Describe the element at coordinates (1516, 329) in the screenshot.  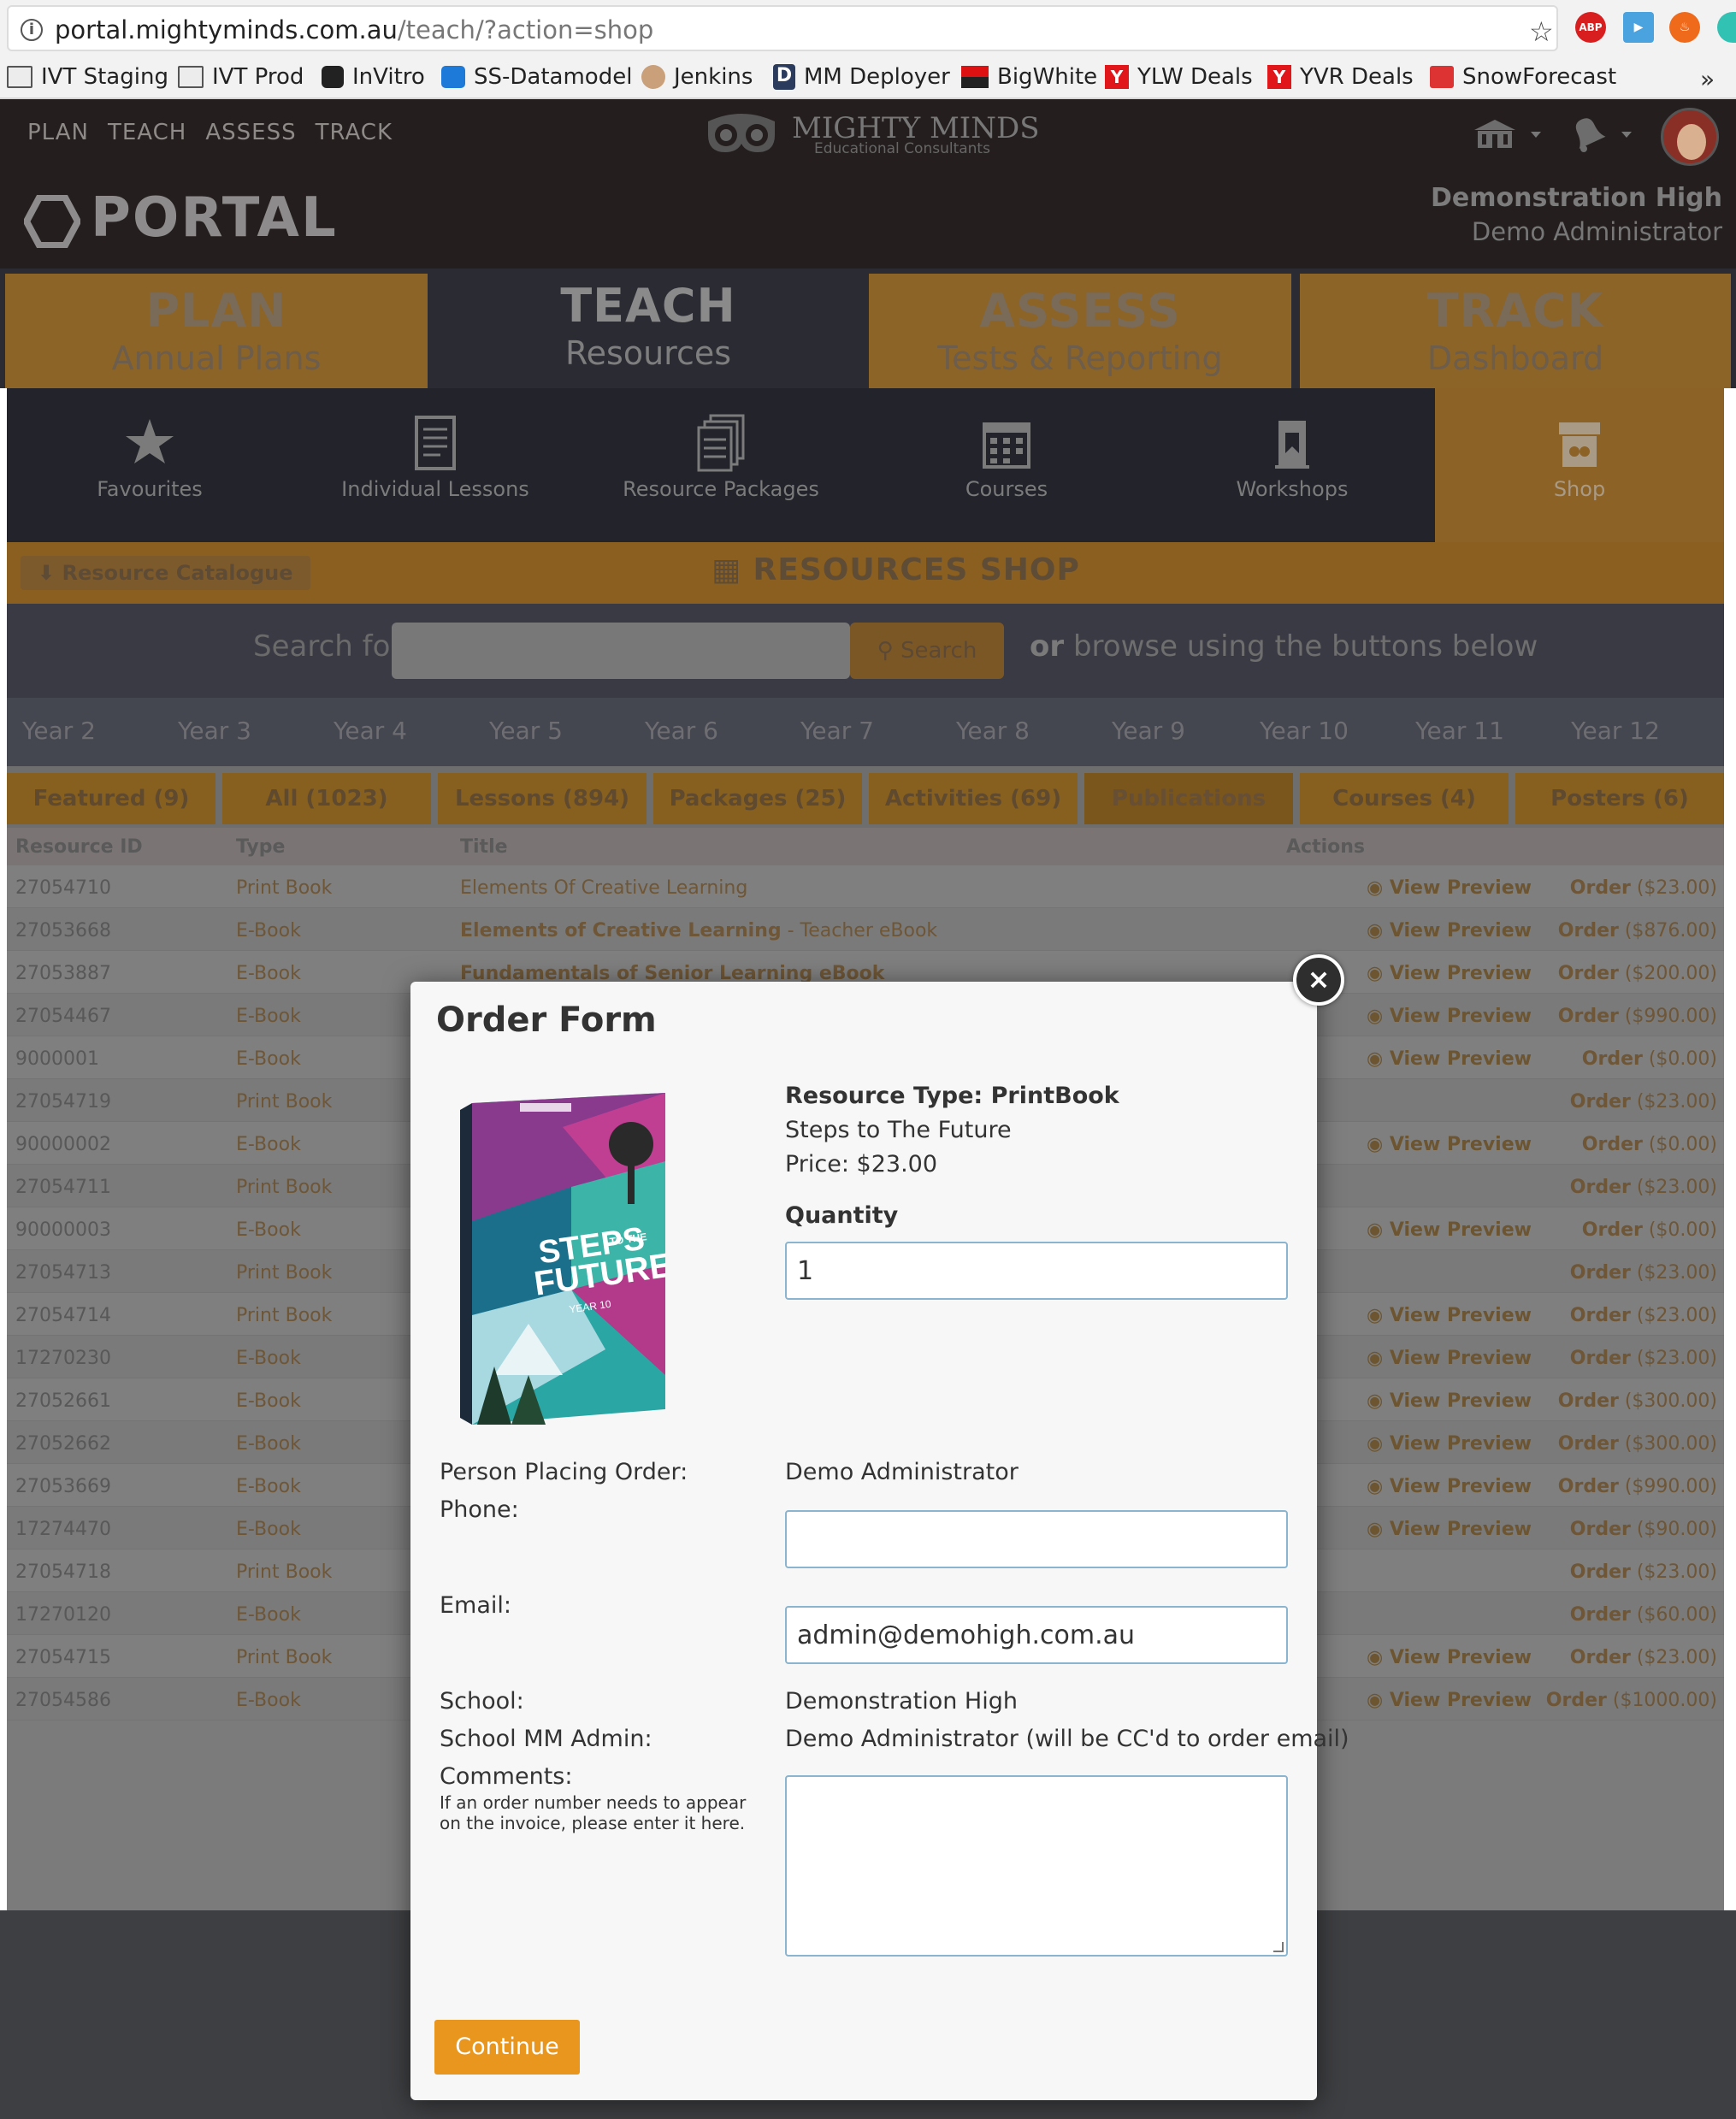
I see `tab-track: TRACK Dashboard` at that location.